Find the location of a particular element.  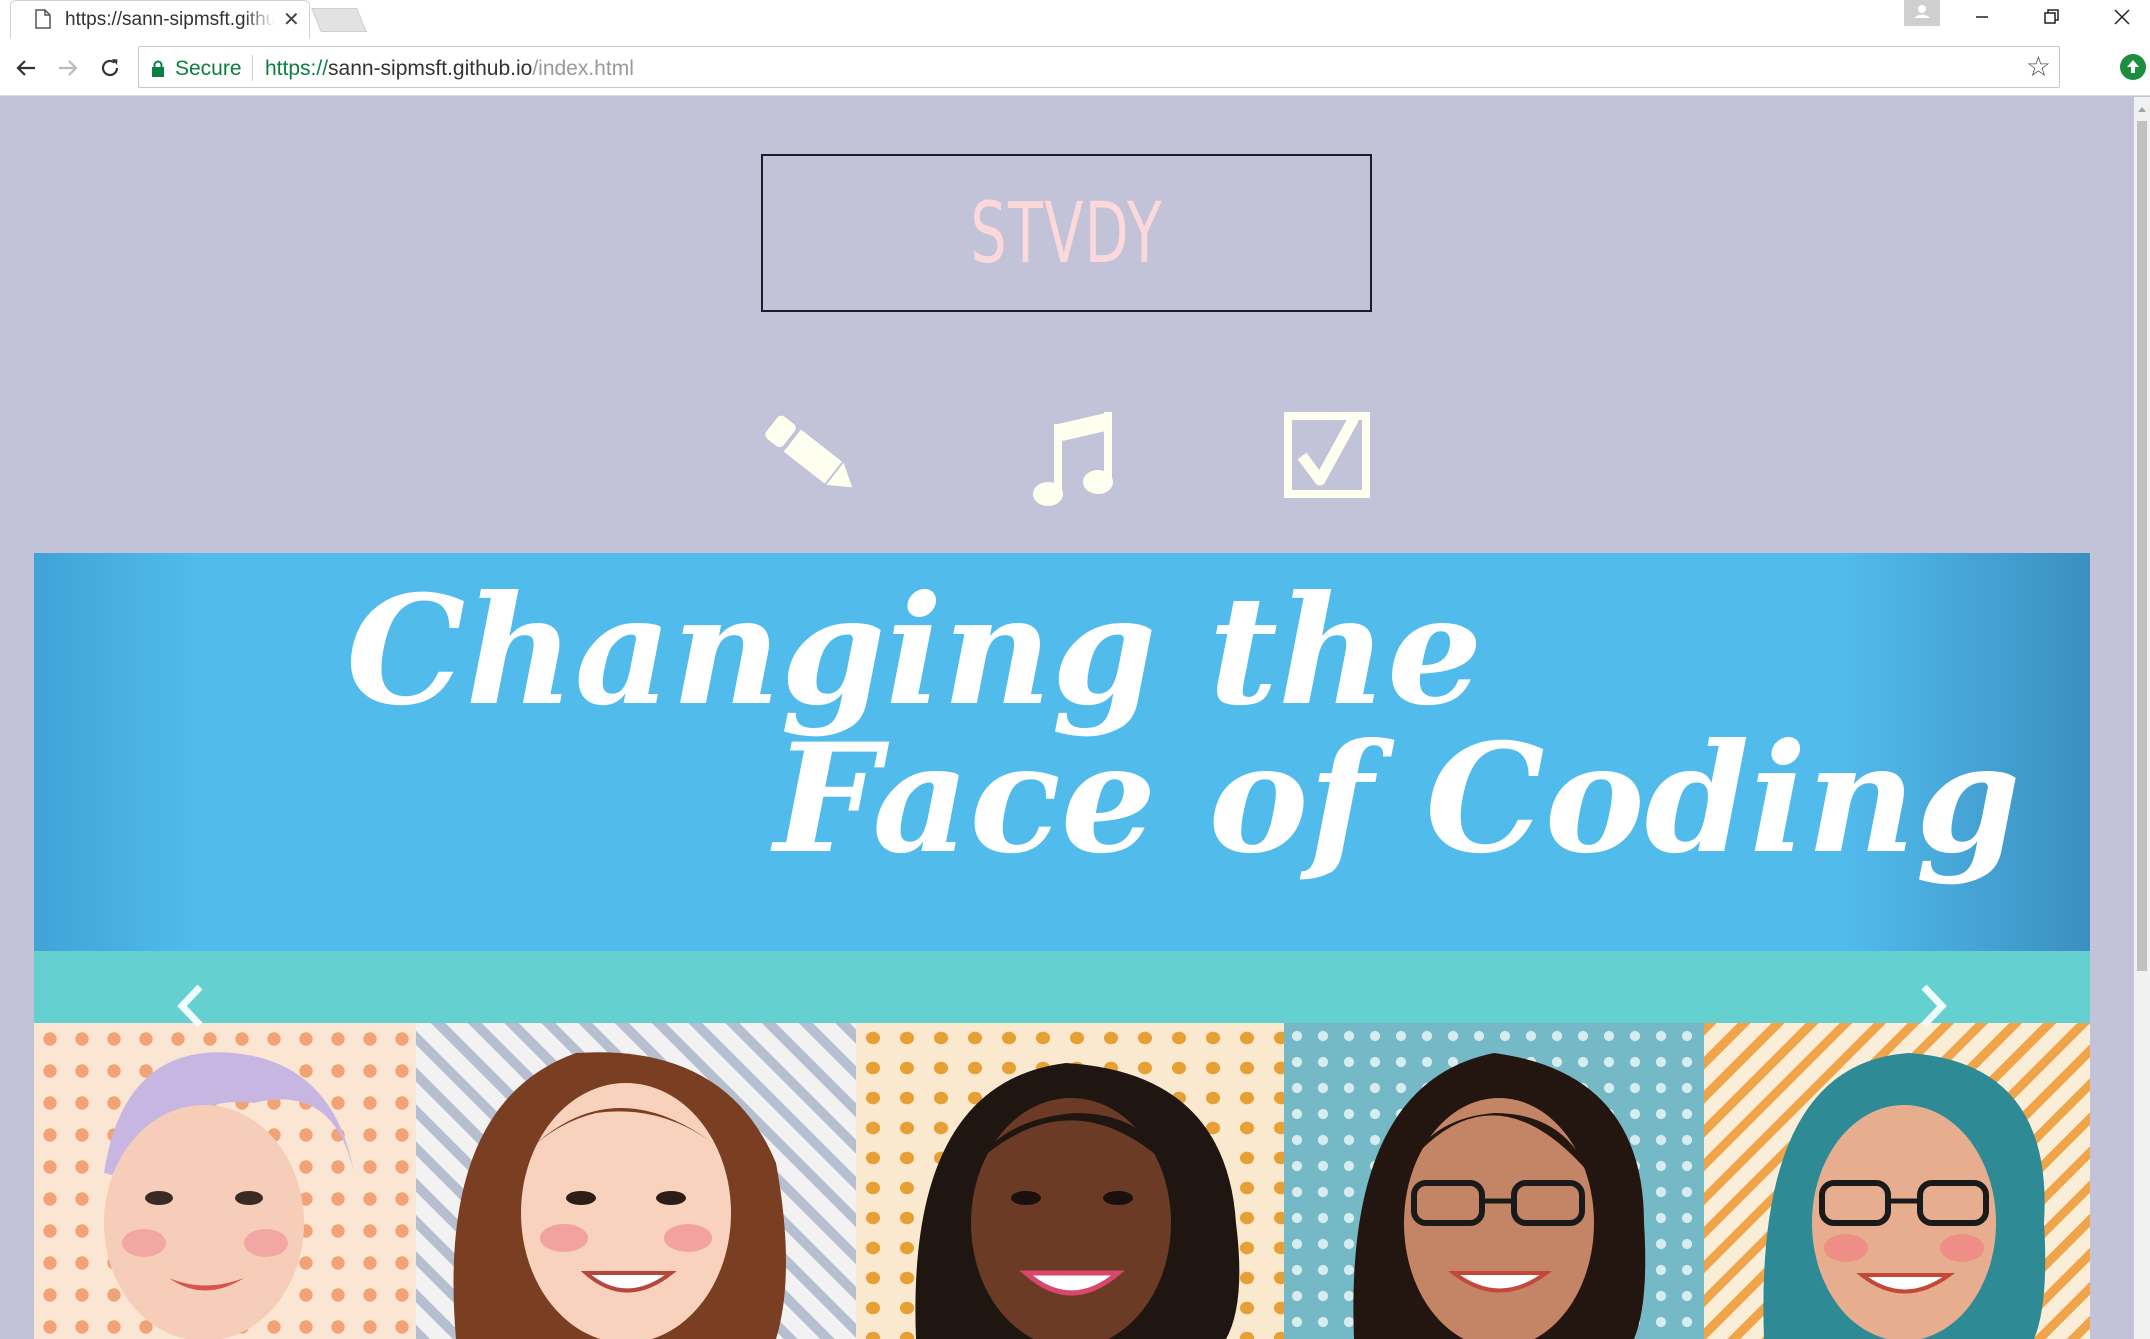

lock-icon is located at coordinates (158, 68).